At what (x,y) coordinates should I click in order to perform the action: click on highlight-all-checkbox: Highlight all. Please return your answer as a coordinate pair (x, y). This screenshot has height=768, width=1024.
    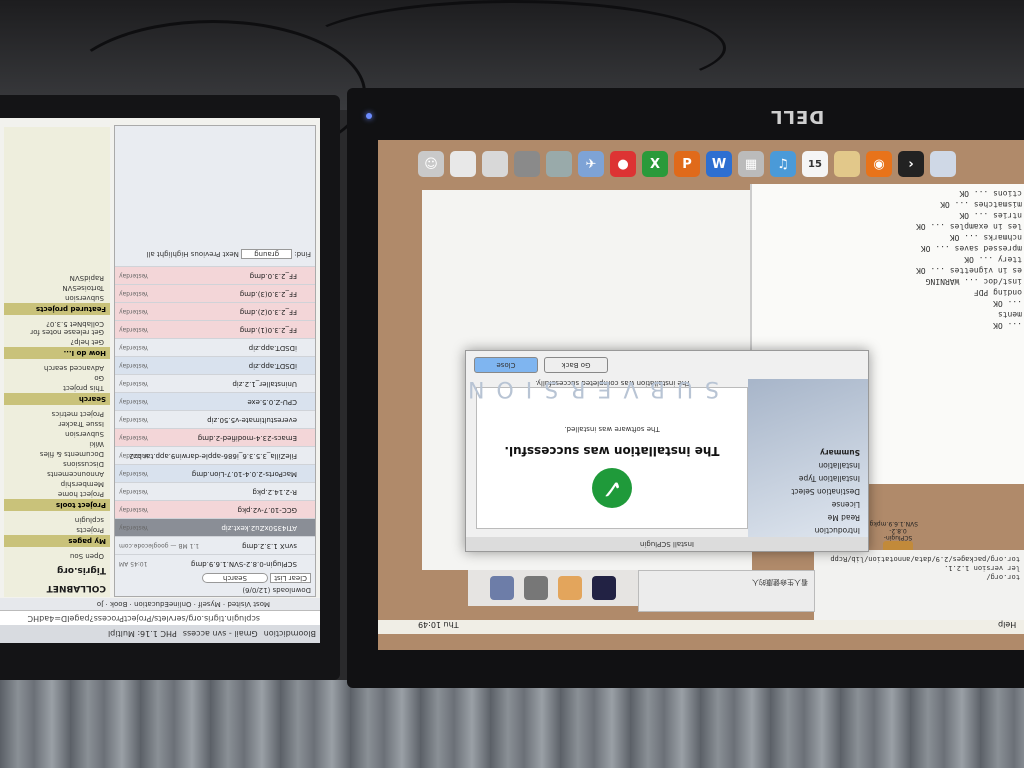
    Looking at the image, I should click on (168, 254).